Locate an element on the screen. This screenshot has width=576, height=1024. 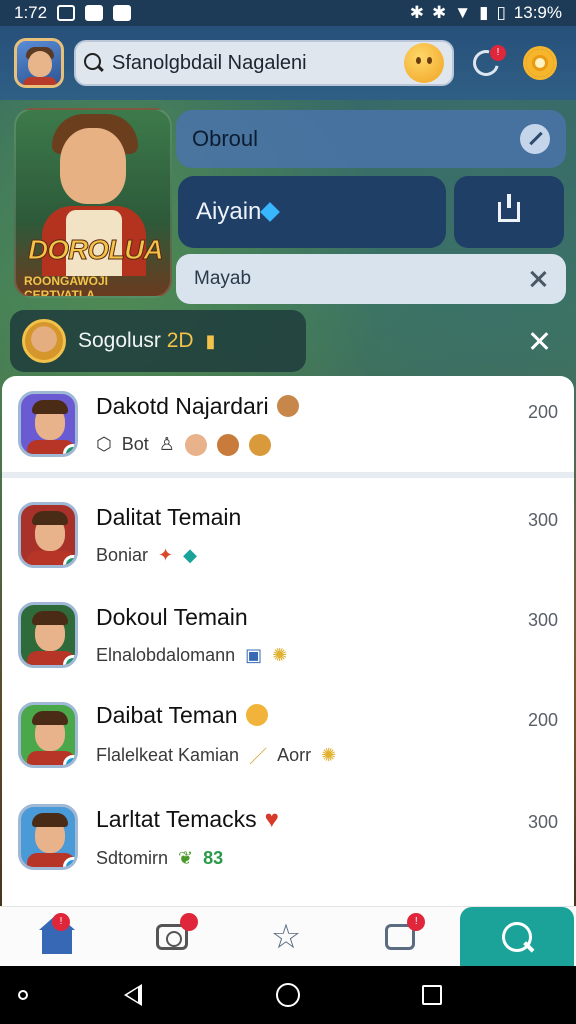
nav-profile is located at coordinates (517, 936).